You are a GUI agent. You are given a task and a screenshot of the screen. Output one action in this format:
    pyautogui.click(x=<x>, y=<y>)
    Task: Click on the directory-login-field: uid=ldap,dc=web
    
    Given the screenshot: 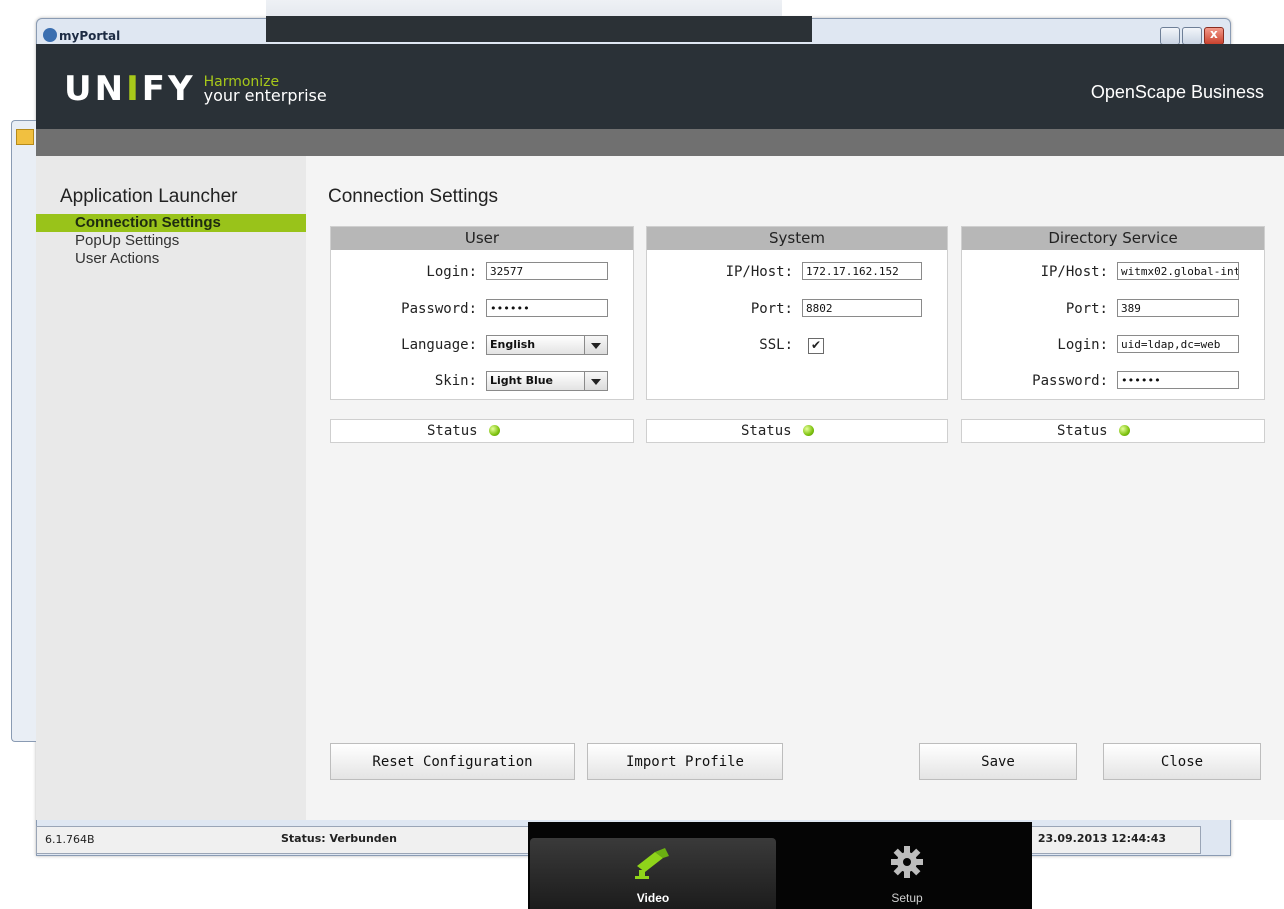 What is the action you would take?
    pyautogui.click(x=1178, y=344)
    